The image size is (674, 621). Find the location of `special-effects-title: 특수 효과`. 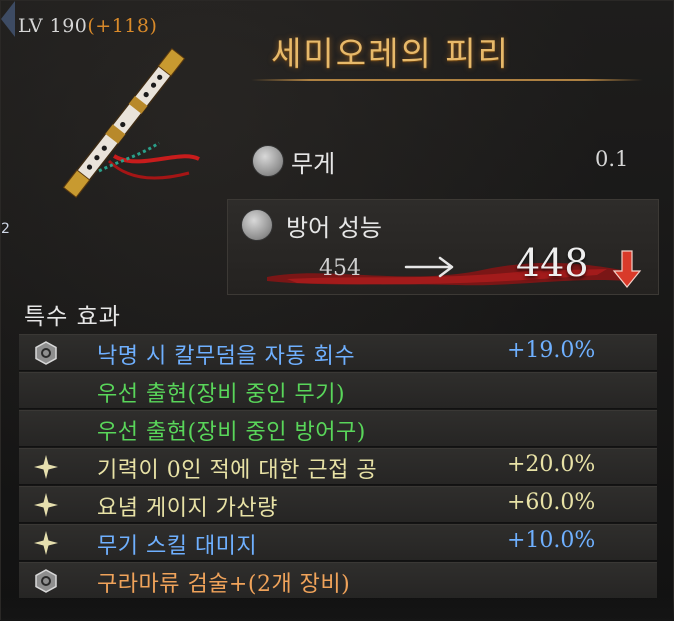

special-effects-title: 특수 효과 is located at coordinates (72, 317).